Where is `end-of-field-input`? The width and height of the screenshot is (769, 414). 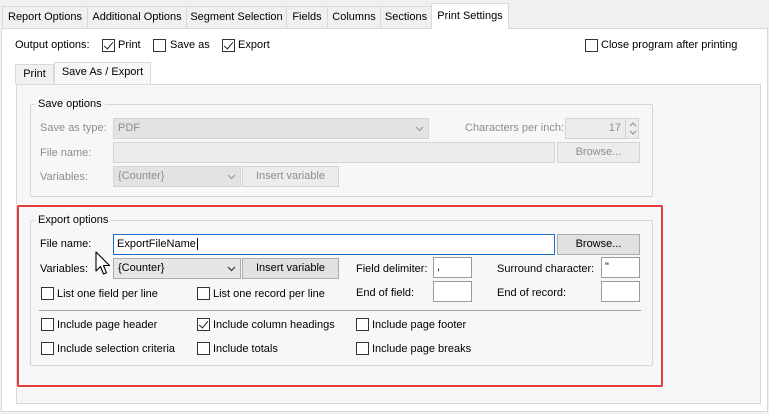
end-of-field-input is located at coordinates (452, 291).